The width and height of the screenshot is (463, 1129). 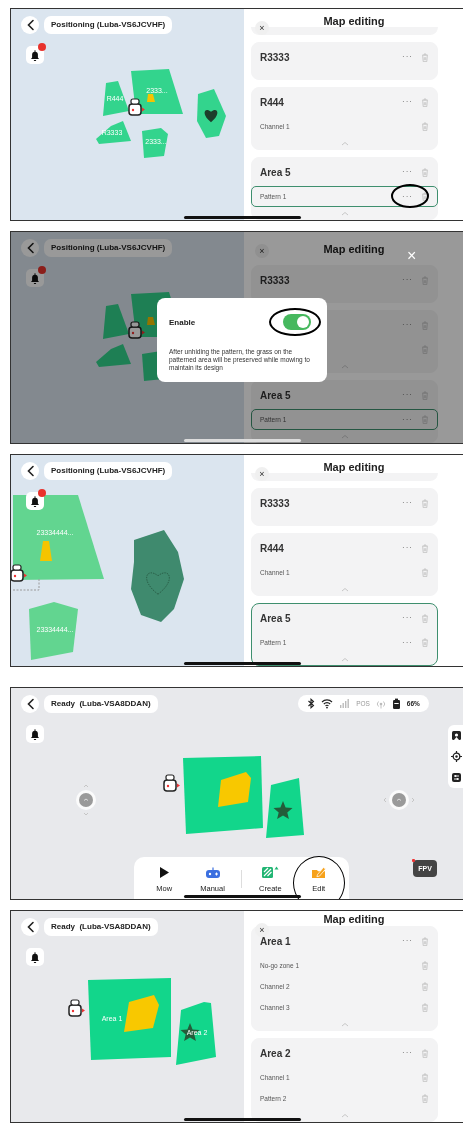 I want to click on area-name: Area 1, so click(x=276, y=941).